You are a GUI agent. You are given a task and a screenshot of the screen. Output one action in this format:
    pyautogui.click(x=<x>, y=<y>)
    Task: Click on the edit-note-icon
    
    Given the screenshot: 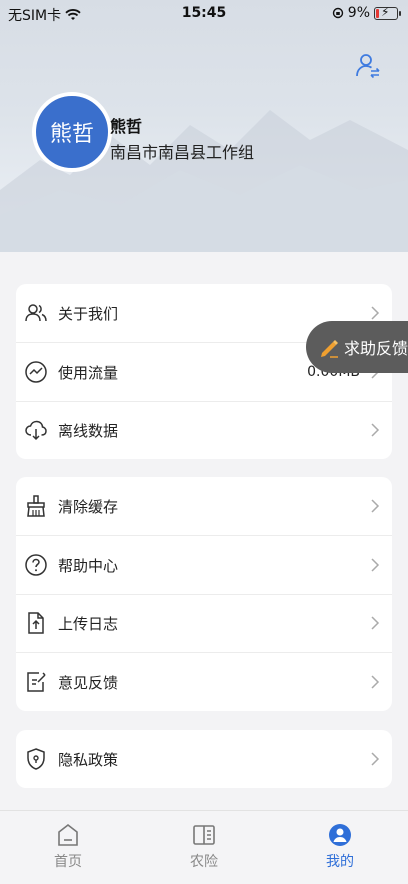 What is the action you would take?
    pyautogui.click(x=36, y=682)
    